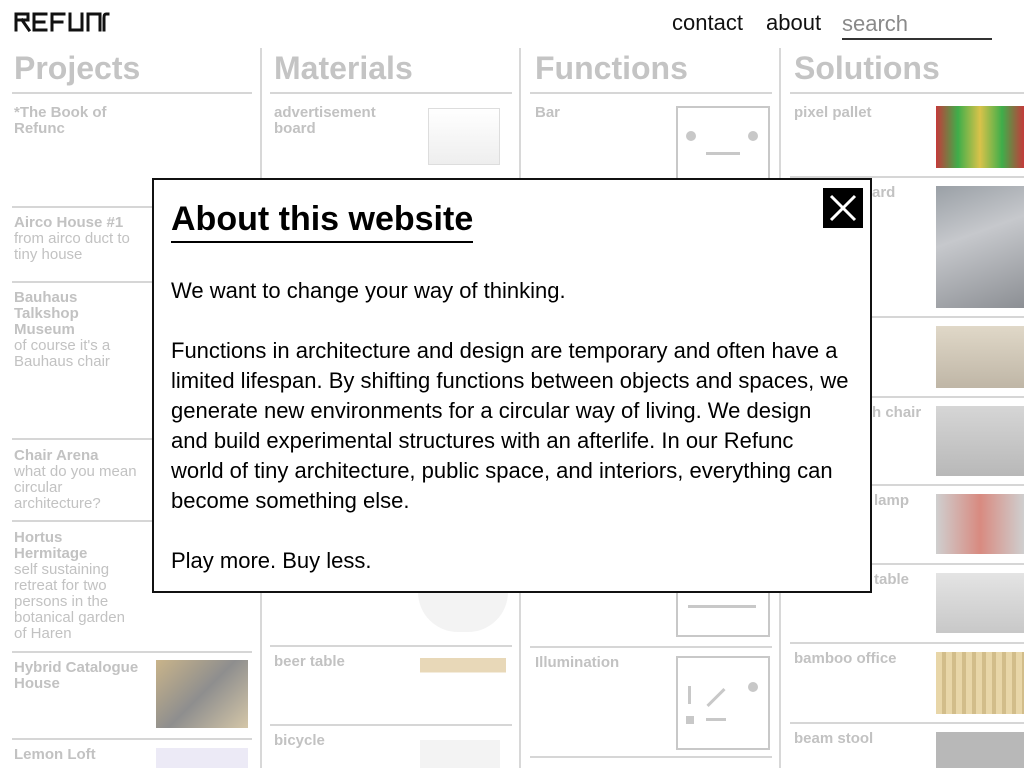  What do you see at coordinates (368, 290) in the screenshot?
I see `modal-paragraph: We want to change your way of thinking.` at bounding box center [368, 290].